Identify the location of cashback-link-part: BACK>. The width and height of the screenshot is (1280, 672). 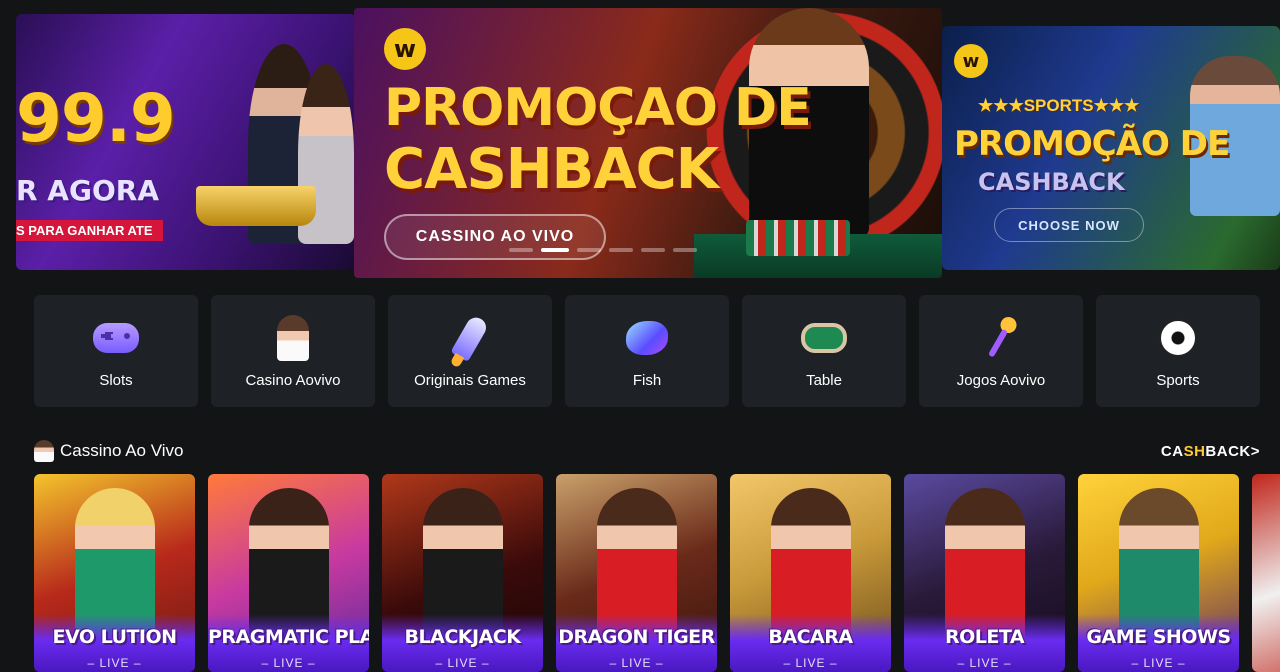
(1232, 451).